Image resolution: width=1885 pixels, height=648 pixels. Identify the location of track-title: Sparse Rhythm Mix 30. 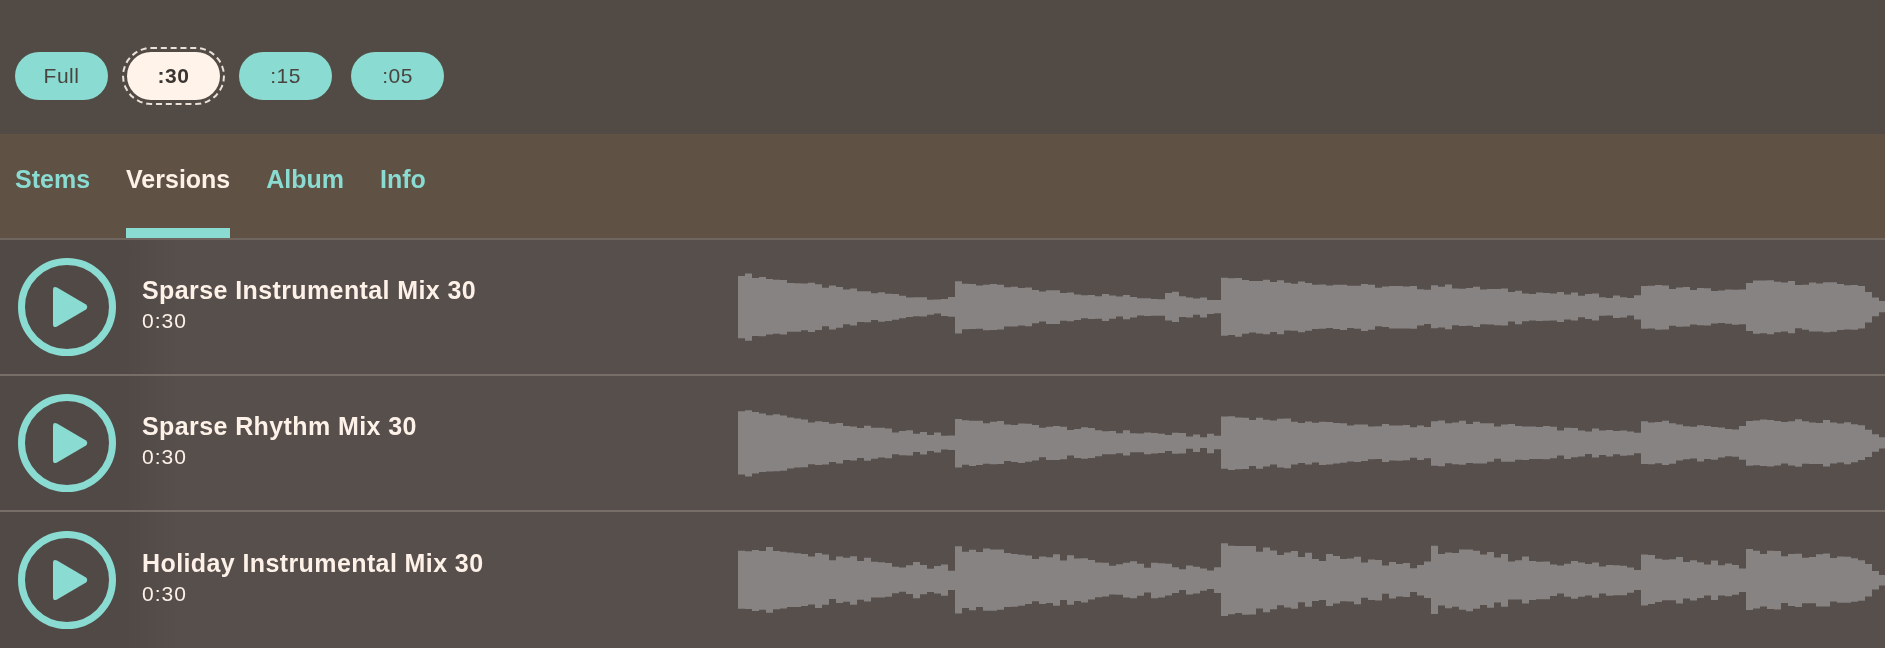
(279, 426).